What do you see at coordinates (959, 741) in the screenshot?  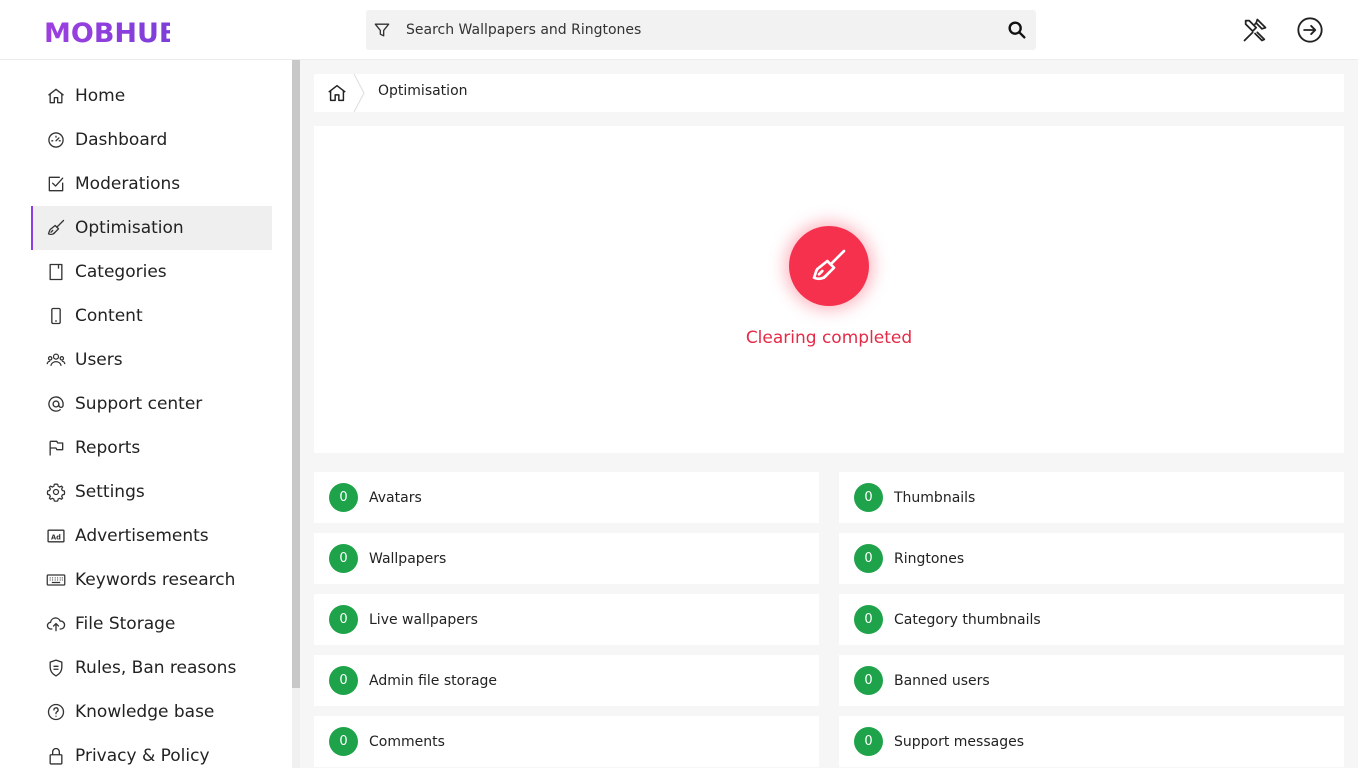 I see `stat-label: Support messages` at bounding box center [959, 741].